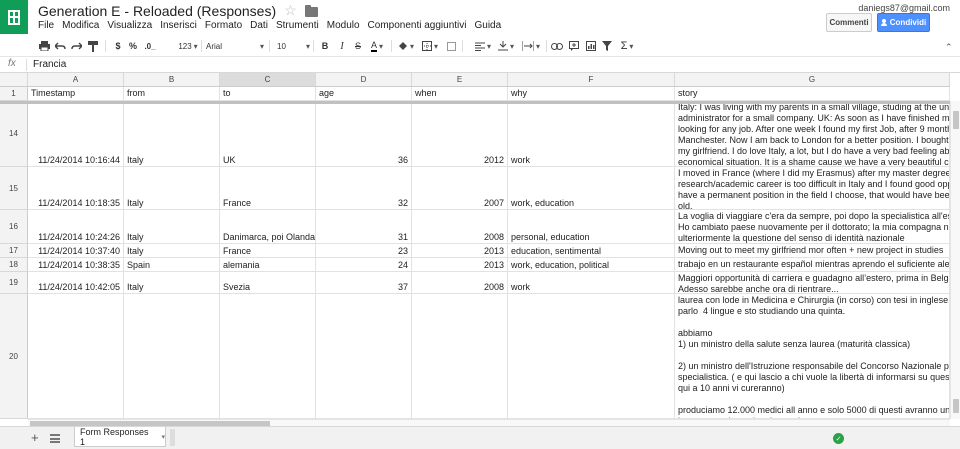  I want to click on decrease-decimal-button: .0_, so click(150, 46).